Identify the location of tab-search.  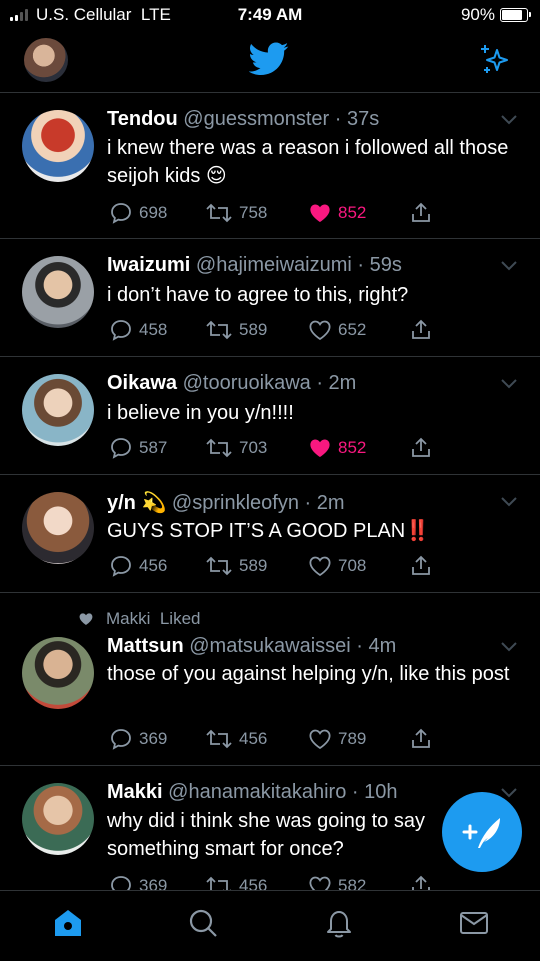
(203, 925).